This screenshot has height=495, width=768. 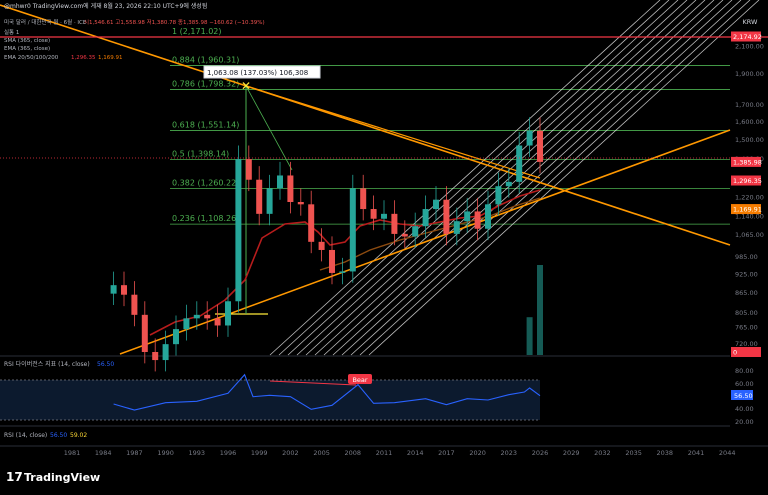 What do you see at coordinates (58, 435) in the screenshot?
I see `rsi2-value-1: 56.50` at bounding box center [58, 435].